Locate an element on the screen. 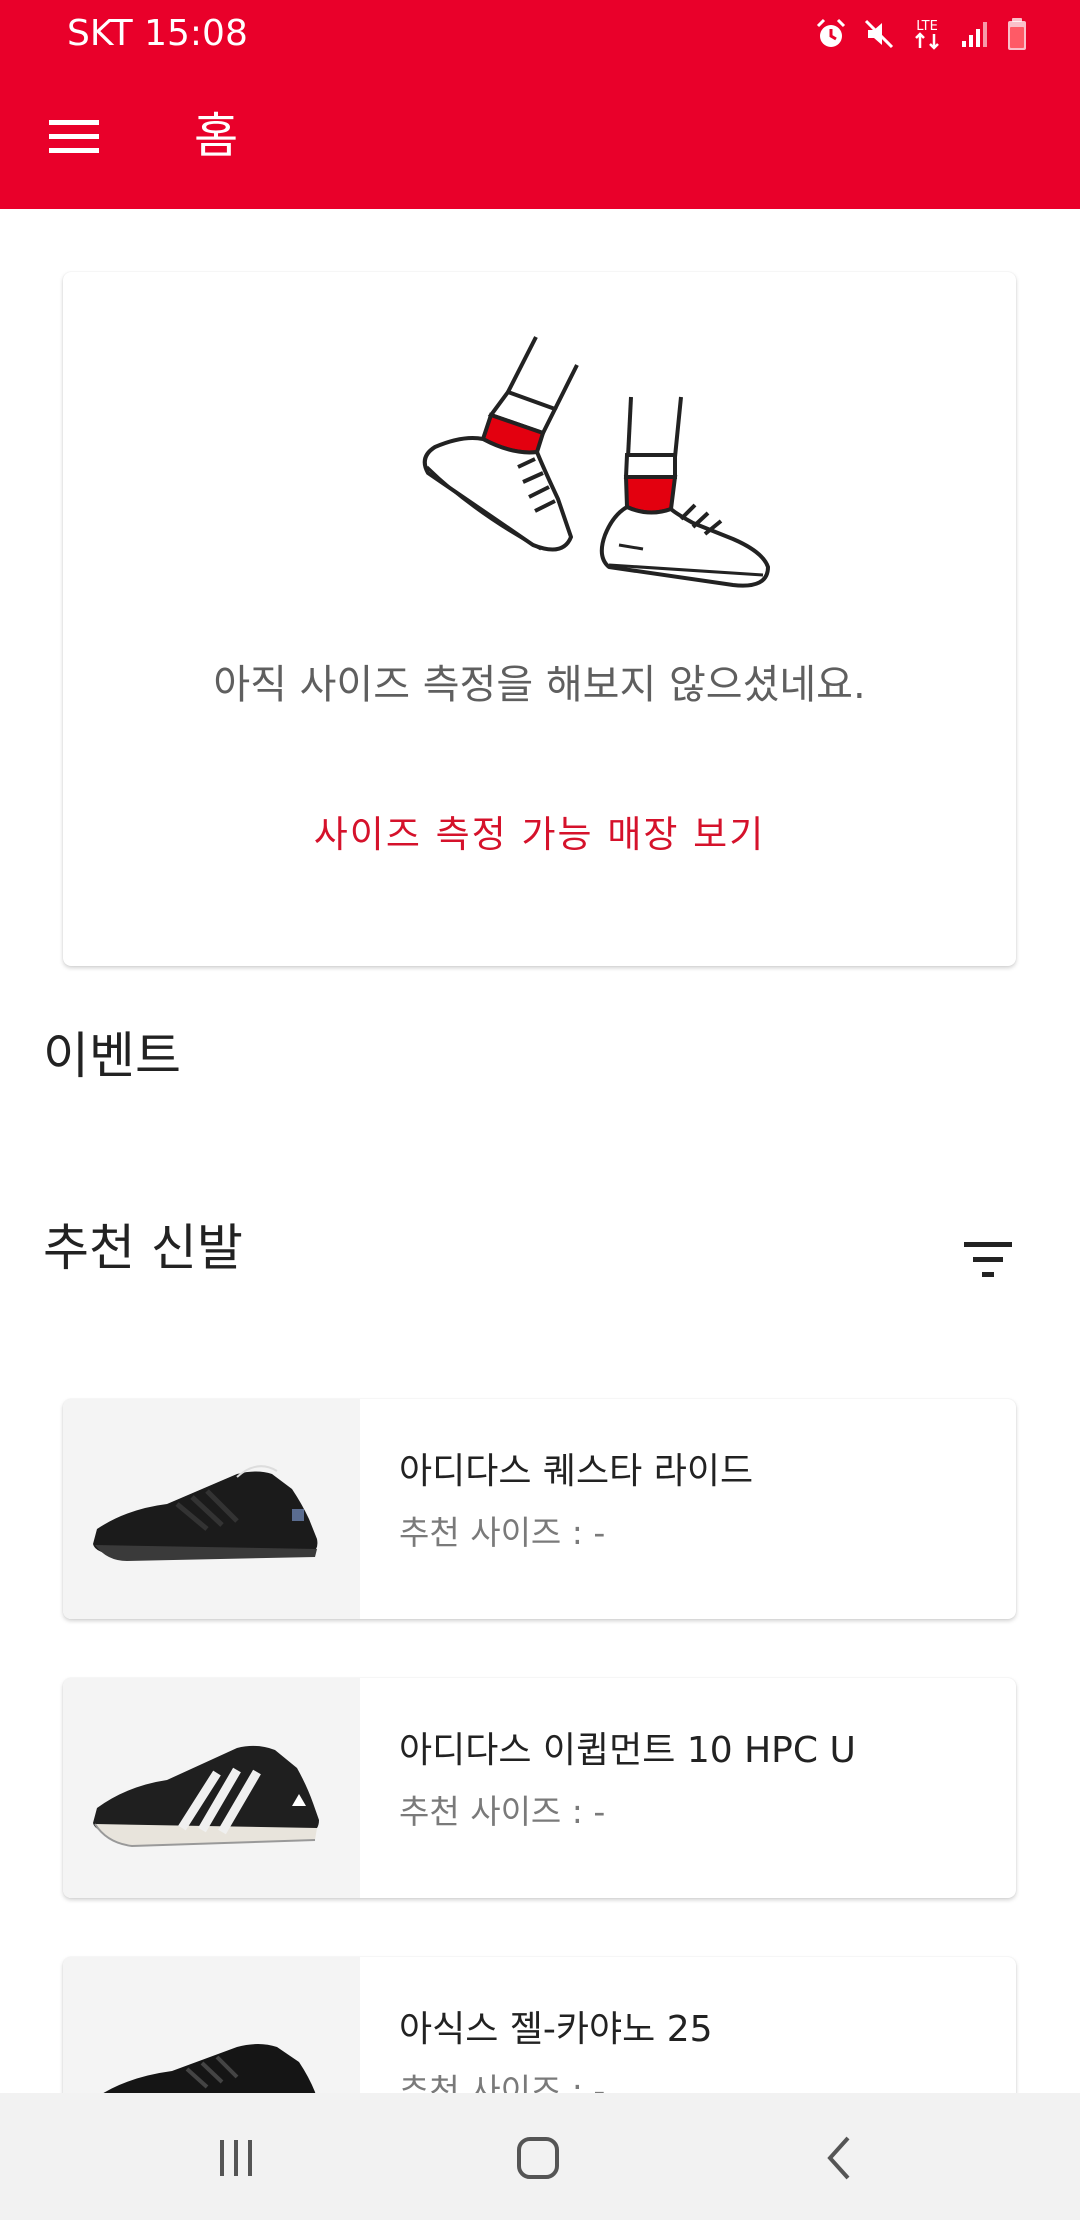  back-button is located at coordinates (840, 2158).